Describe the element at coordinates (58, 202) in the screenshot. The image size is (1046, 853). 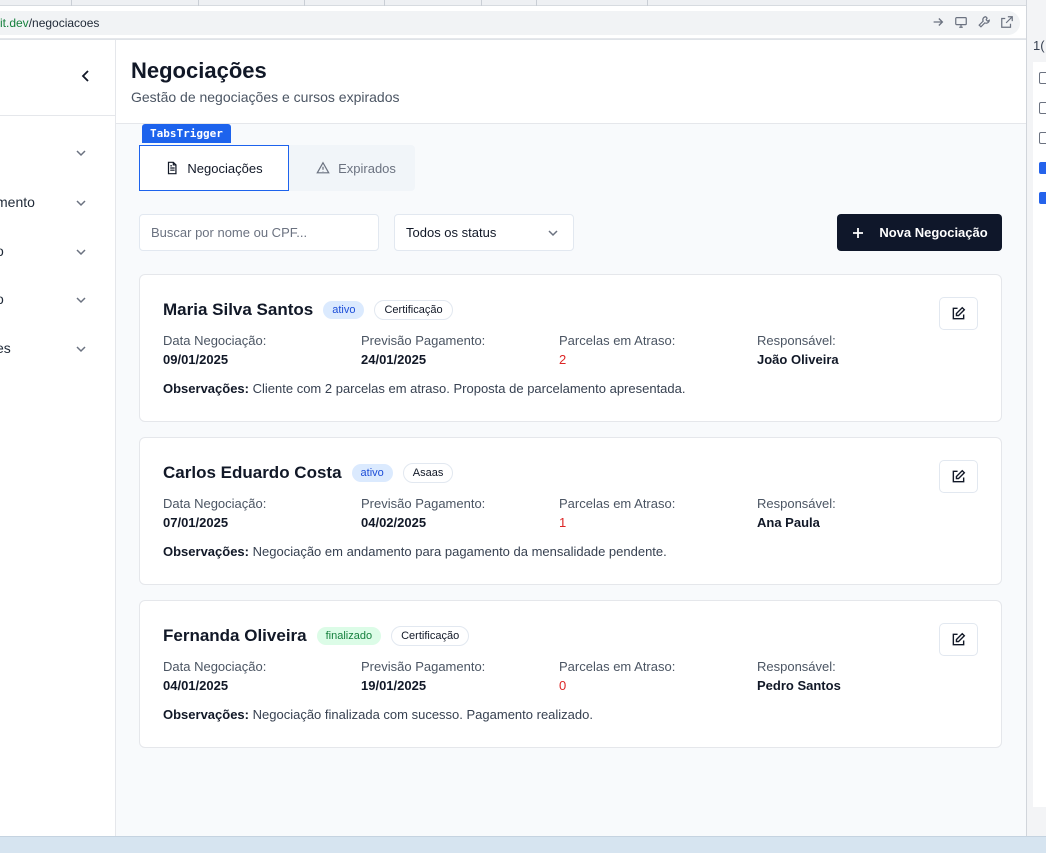
I see `sidebar-item: mento` at that location.